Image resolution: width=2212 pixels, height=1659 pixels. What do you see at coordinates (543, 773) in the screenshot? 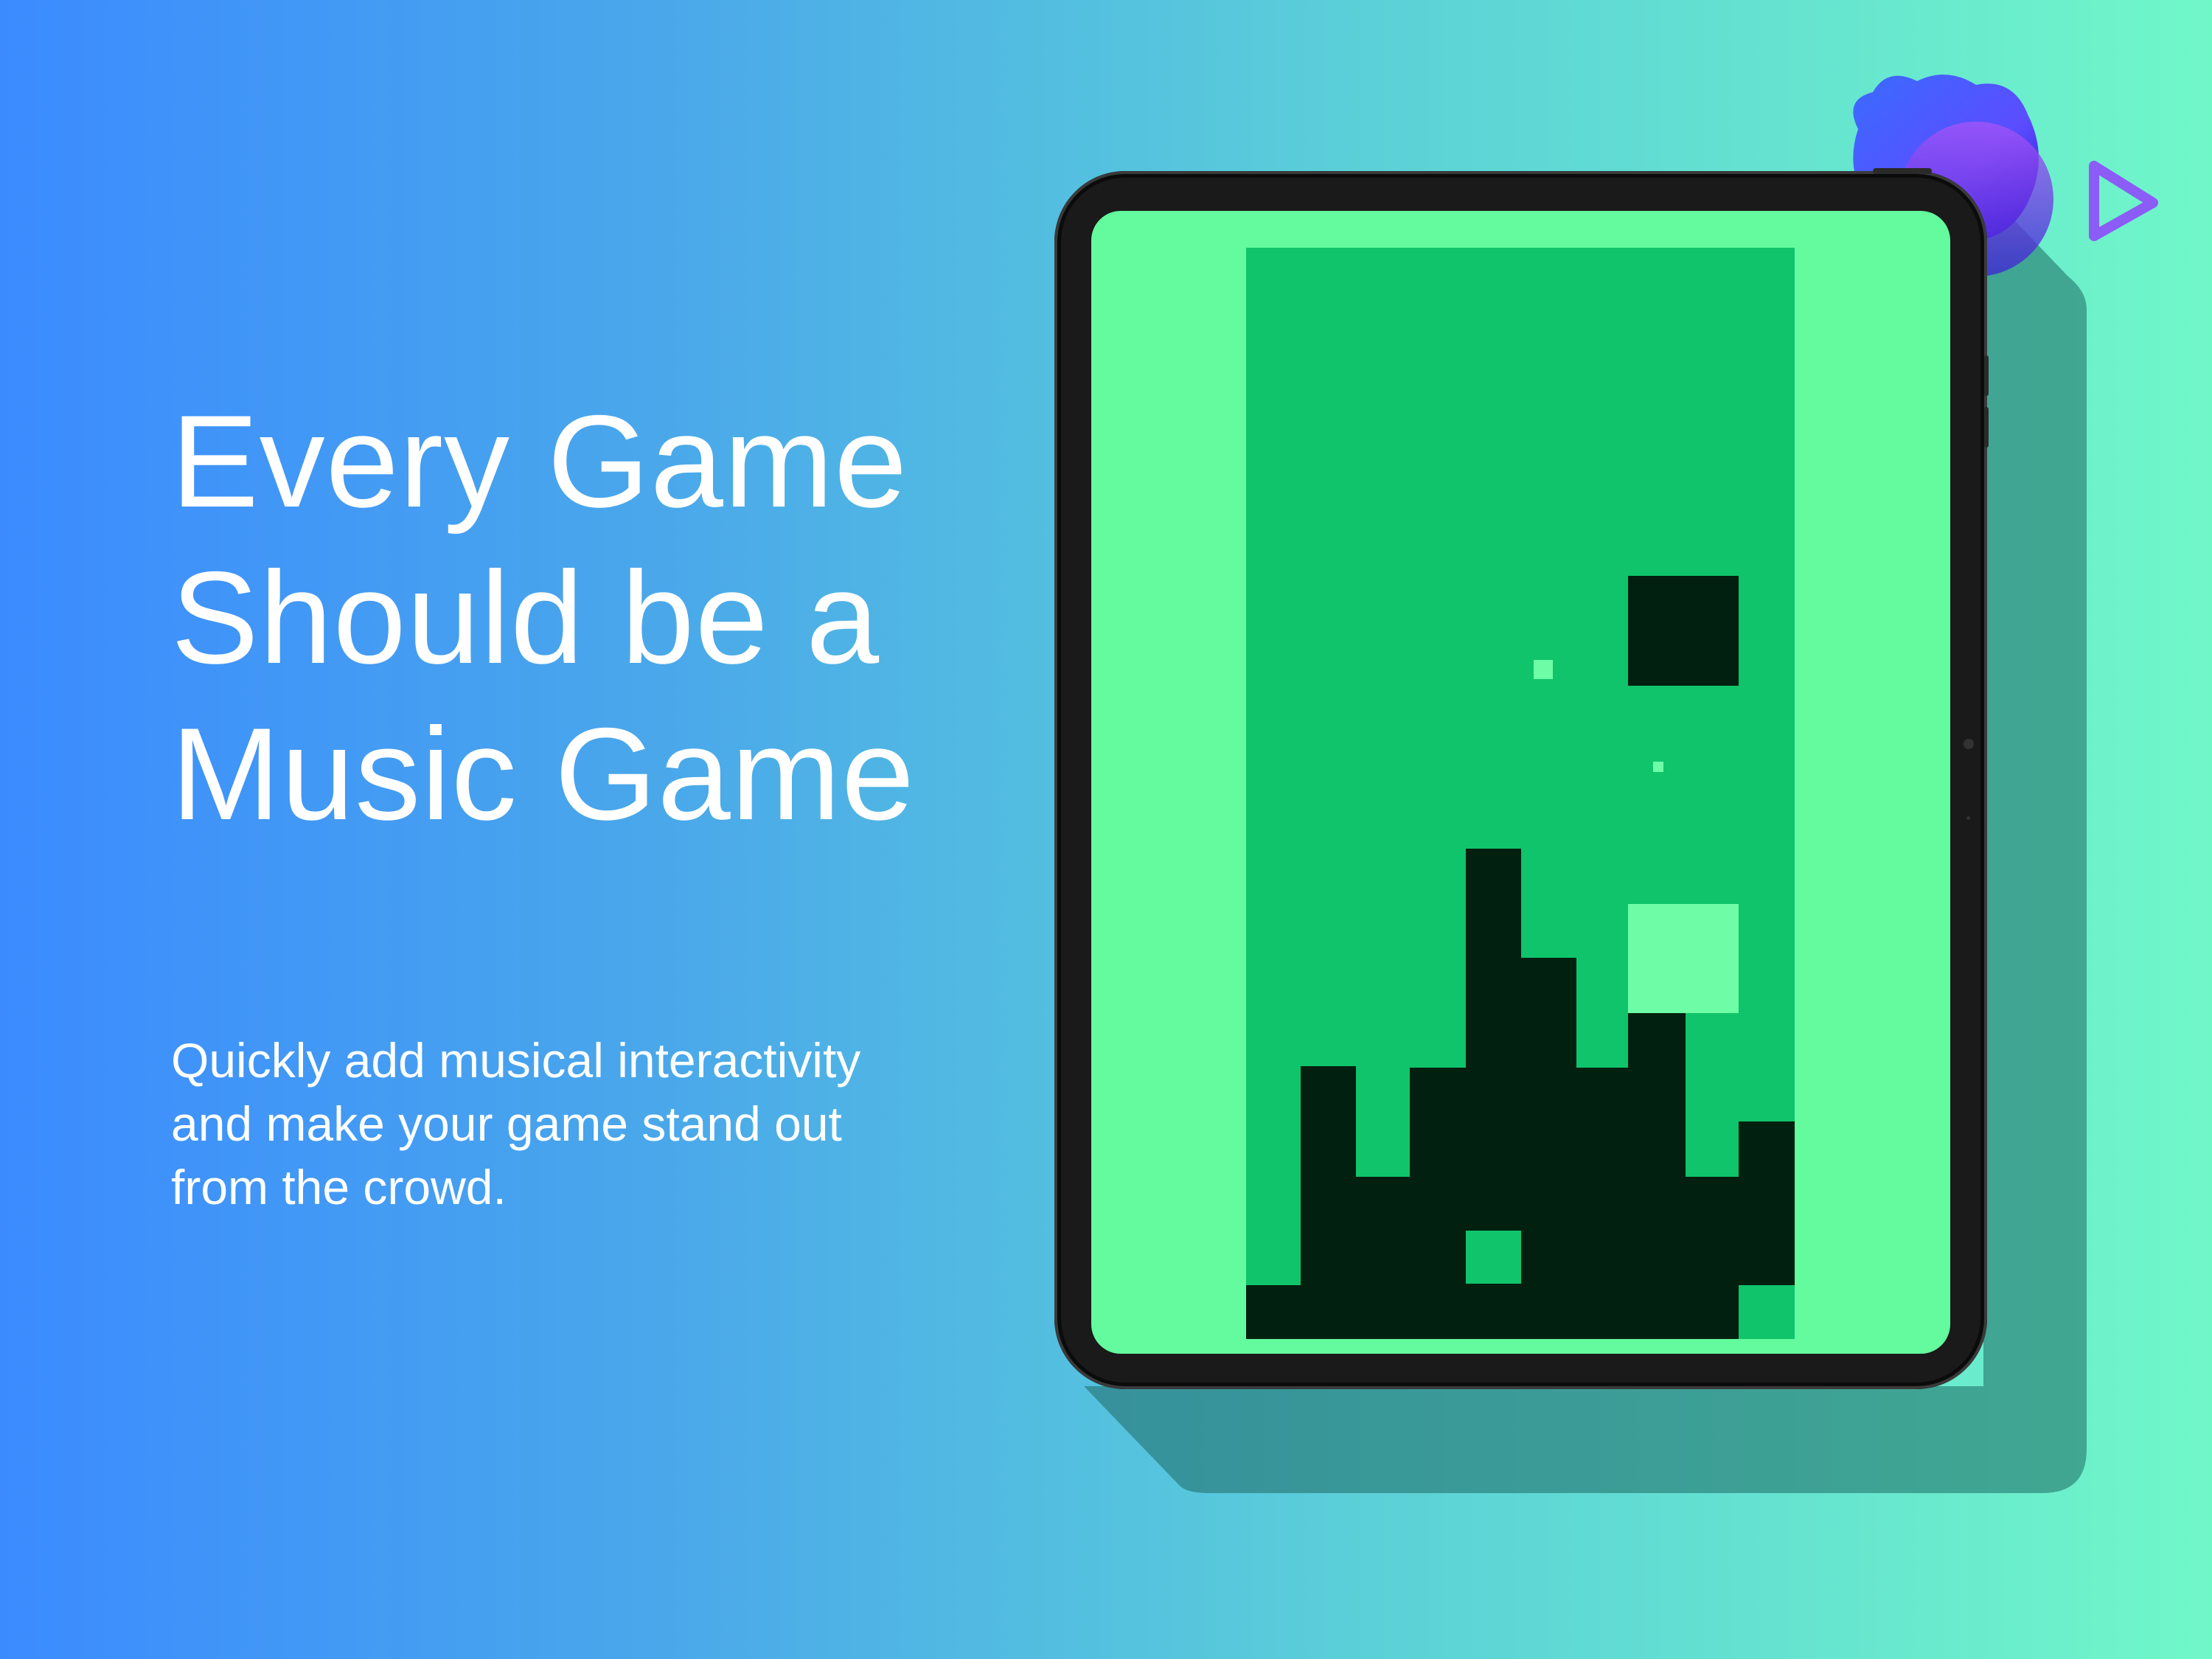
I see `headline-line-3: Music Game` at bounding box center [543, 773].